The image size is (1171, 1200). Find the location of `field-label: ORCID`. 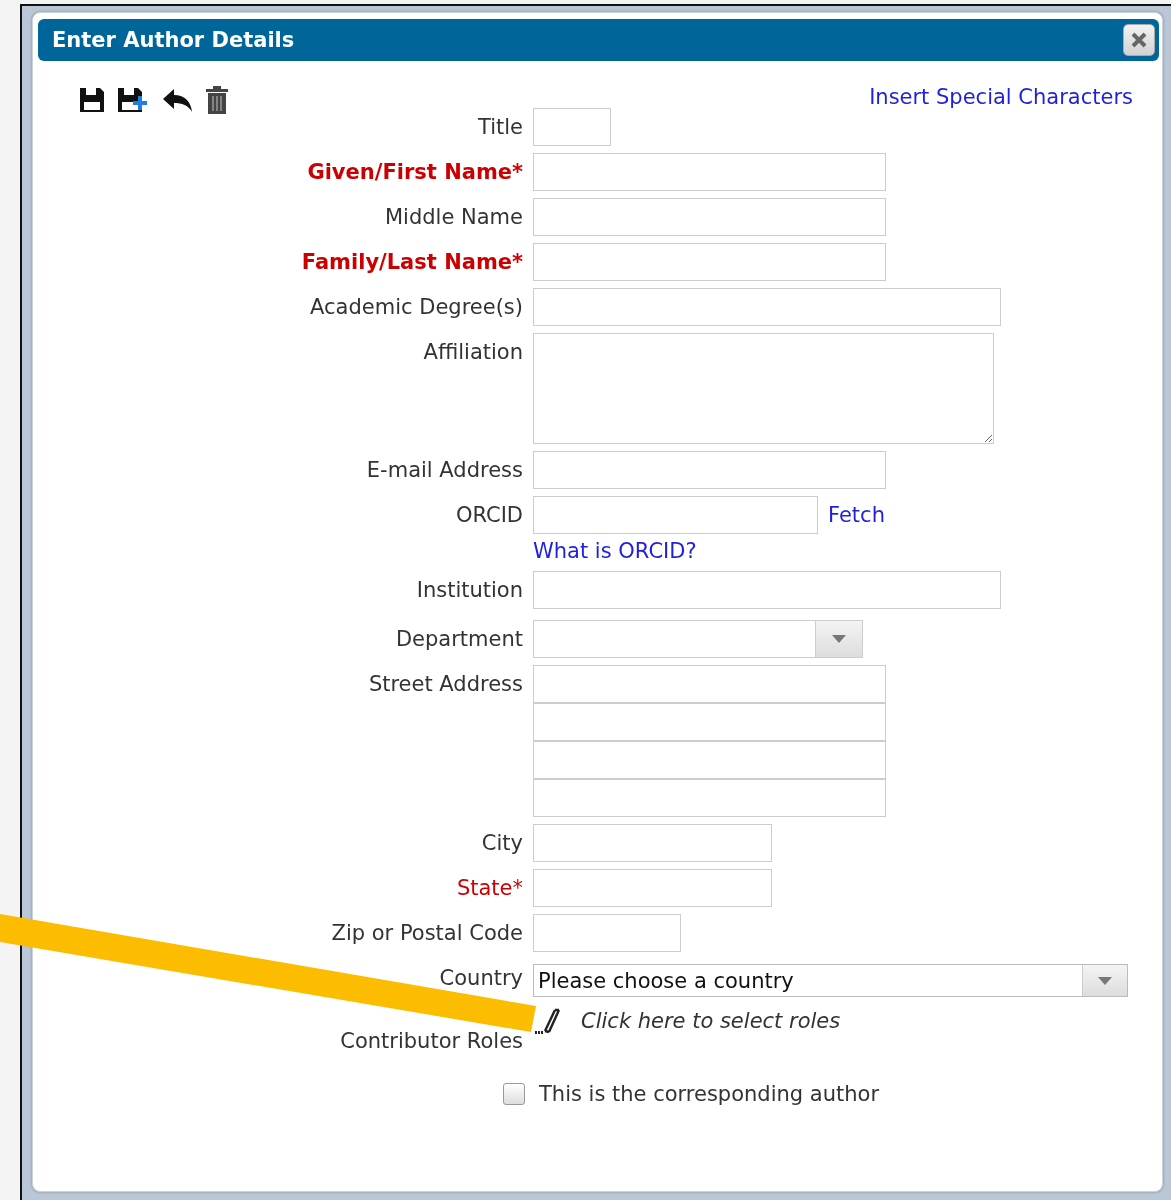

field-label: ORCID is located at coordinates (489, 515).